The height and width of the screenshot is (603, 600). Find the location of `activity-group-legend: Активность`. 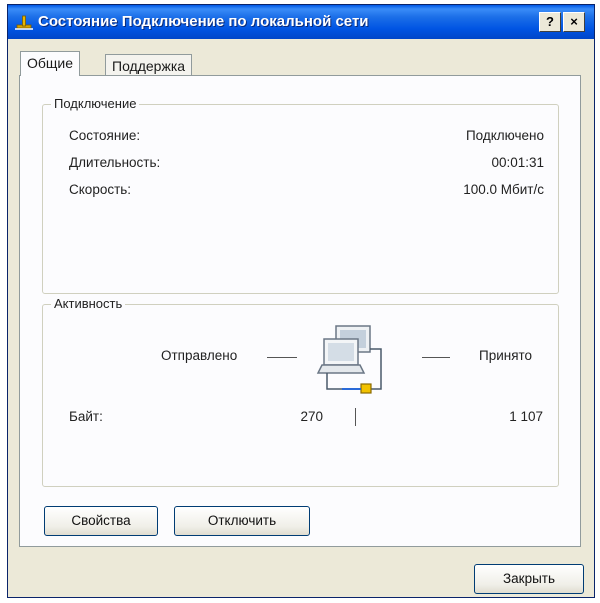

activity-group-legend: Активность is located at coordinates (88, 303).